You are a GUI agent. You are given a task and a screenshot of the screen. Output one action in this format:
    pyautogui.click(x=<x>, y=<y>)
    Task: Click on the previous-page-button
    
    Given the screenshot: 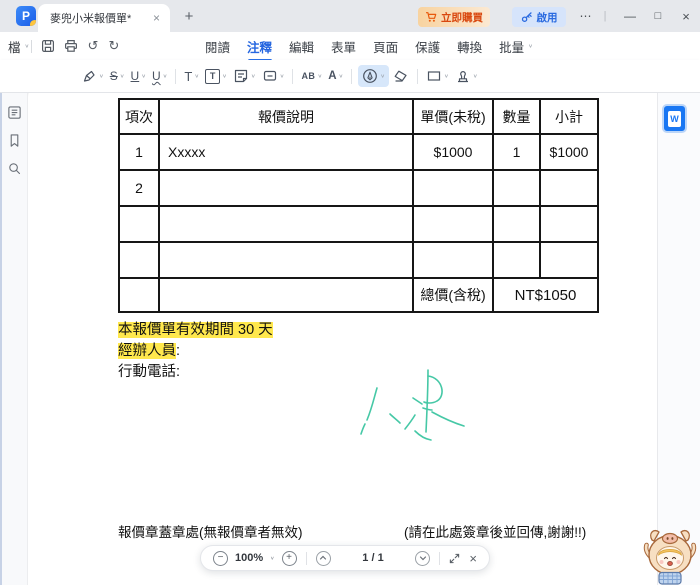 What is the action you would take?
    pyautogui.click(x=323, y=558)
    